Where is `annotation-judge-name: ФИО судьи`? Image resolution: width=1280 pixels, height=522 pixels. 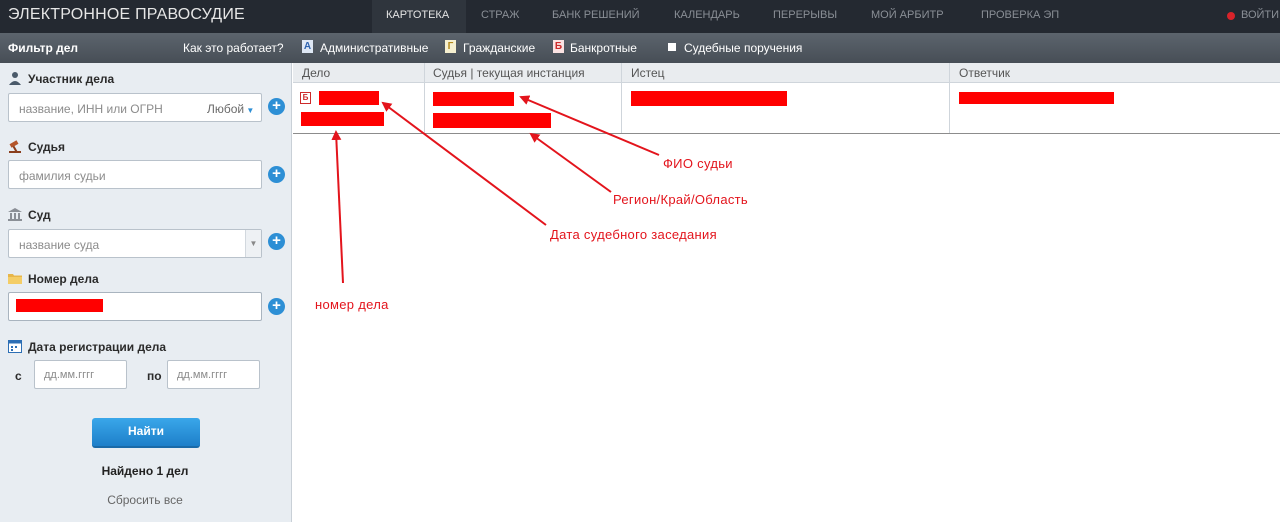 annotation-judge-name: ФИО судьи is located at coordinates (698, 163).